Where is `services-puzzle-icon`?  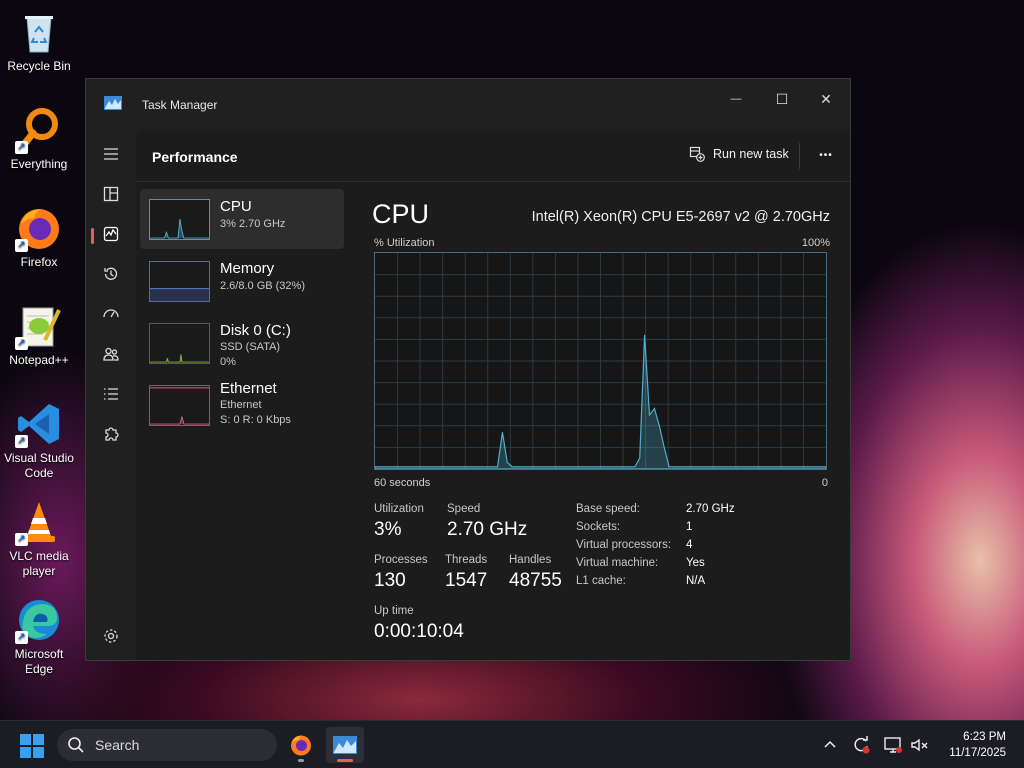 services-puzzle-icon is located at coordinates (112, 434).